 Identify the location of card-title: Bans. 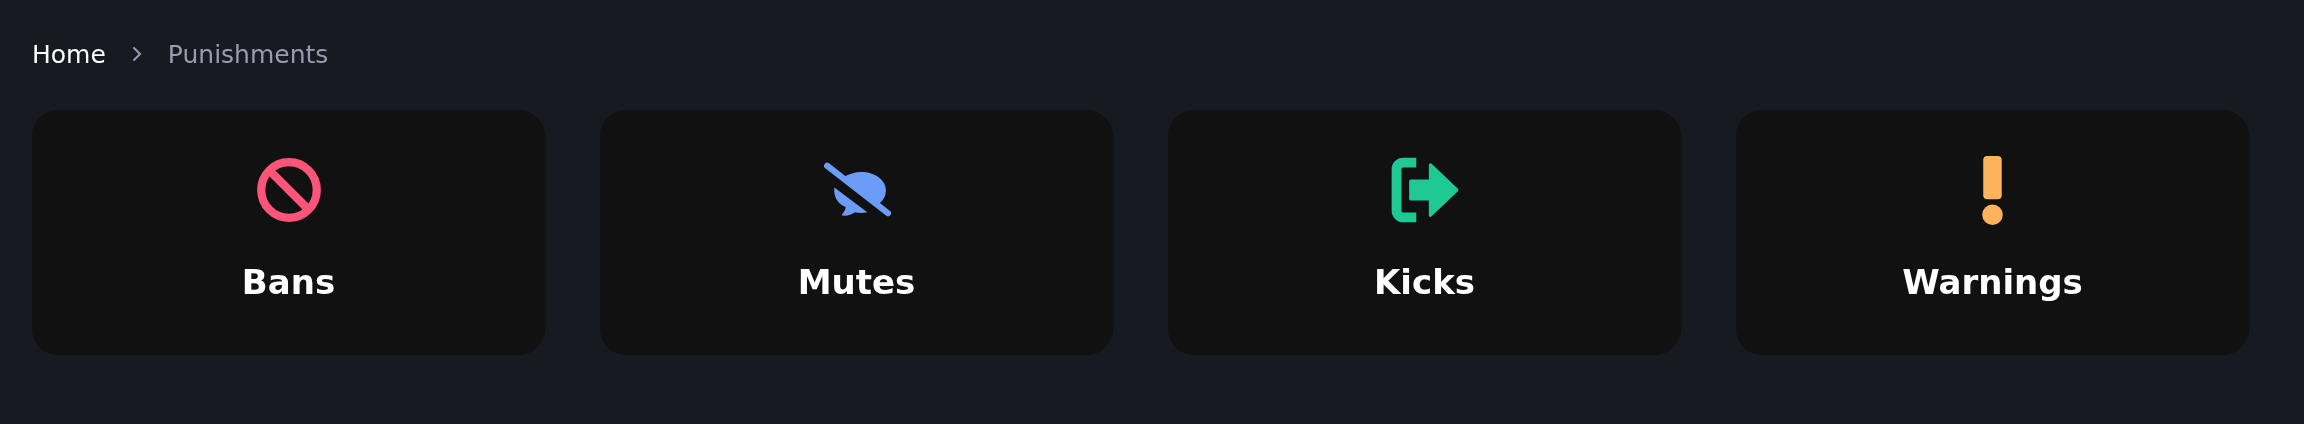
(288, 282).